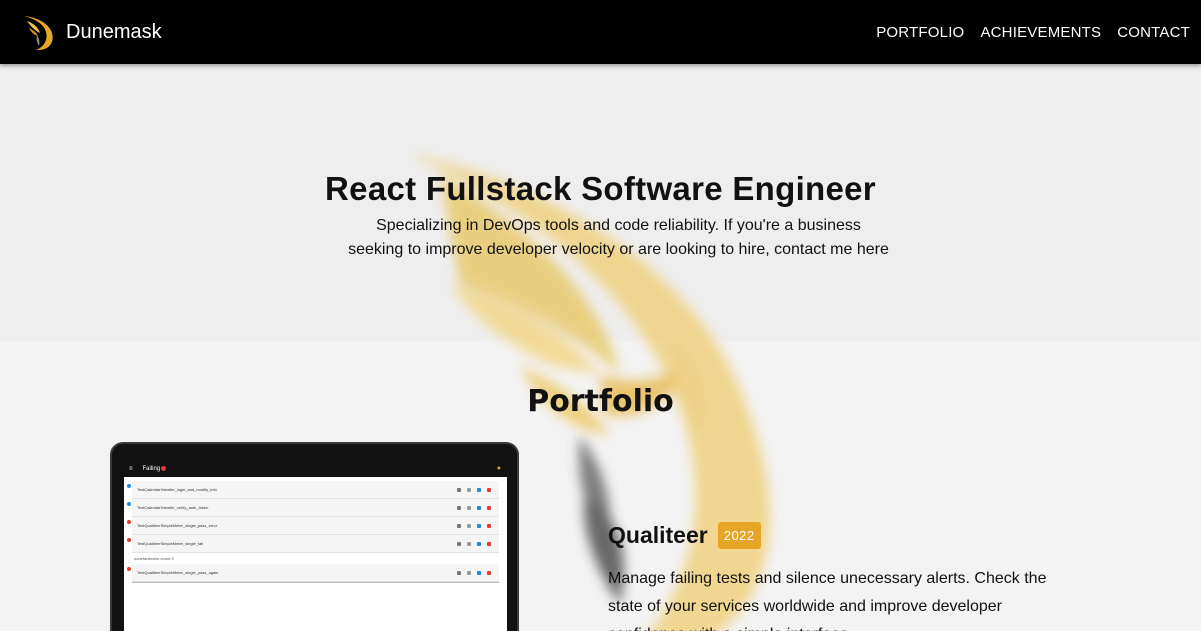 This screenshot has height=631, width=1201. I want to click on project-name: Qualiteer, so click(658, 535).